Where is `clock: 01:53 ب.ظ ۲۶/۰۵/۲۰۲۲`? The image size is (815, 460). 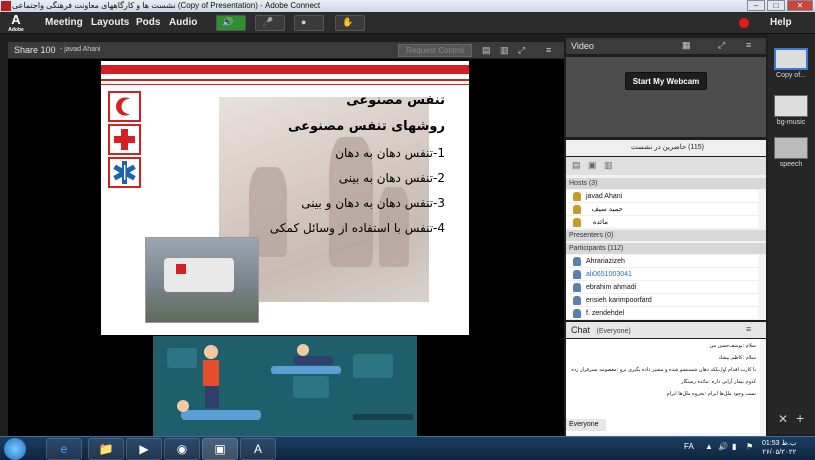
clock: 01:53 ب.ظ ۲۶/۰۵/۲۰۲۲ is located at coordinates (779, 448).